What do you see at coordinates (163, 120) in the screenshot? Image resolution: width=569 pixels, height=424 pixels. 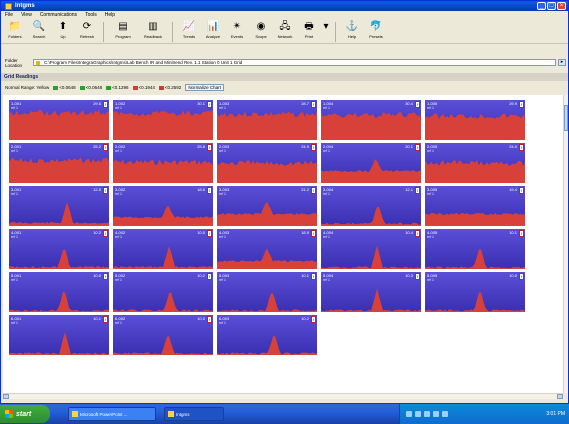 I see `spectrum-tile: 1-002 ref 1 30.1!` at bounding box center [163, 120].